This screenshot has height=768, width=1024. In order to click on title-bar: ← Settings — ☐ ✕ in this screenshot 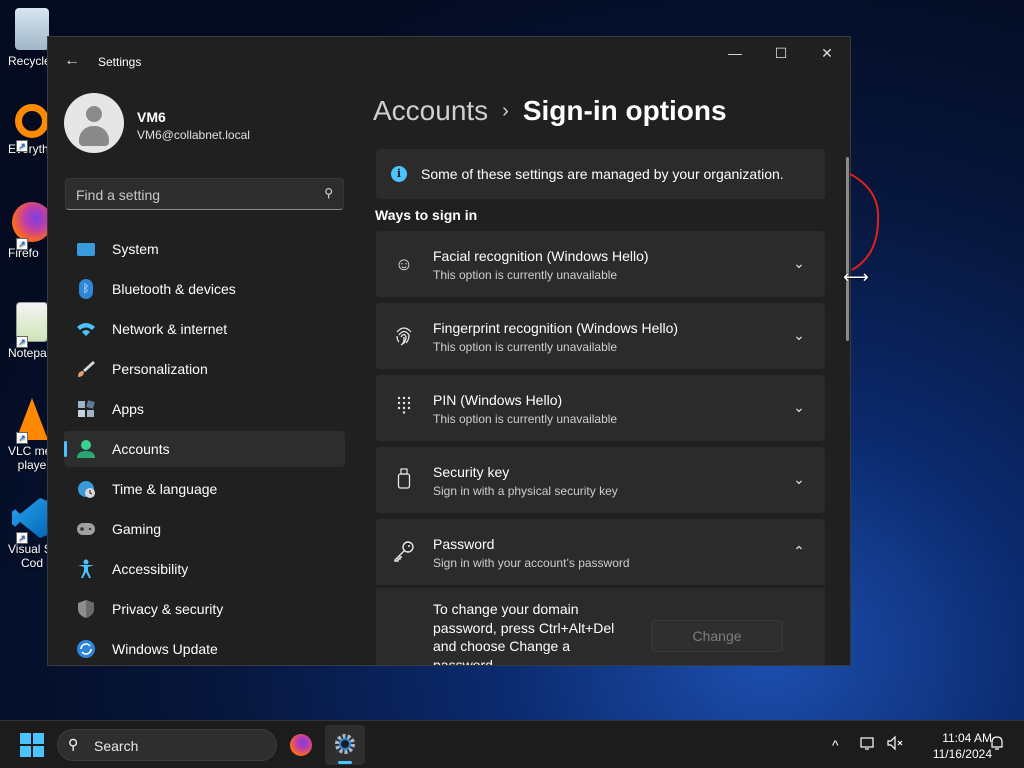, I will do `click(449, 61)`.